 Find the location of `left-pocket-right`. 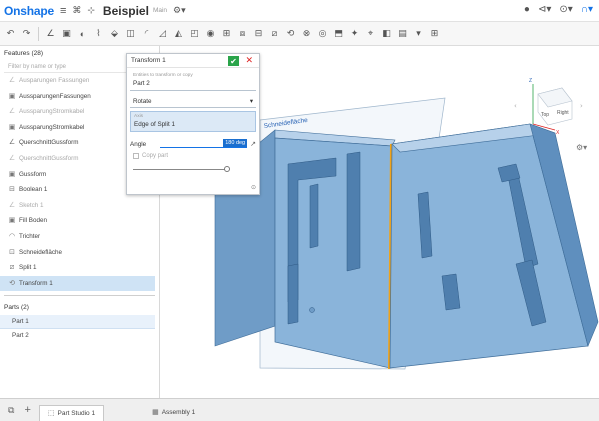

left-pocket-right is located at coordinates (353, 211).